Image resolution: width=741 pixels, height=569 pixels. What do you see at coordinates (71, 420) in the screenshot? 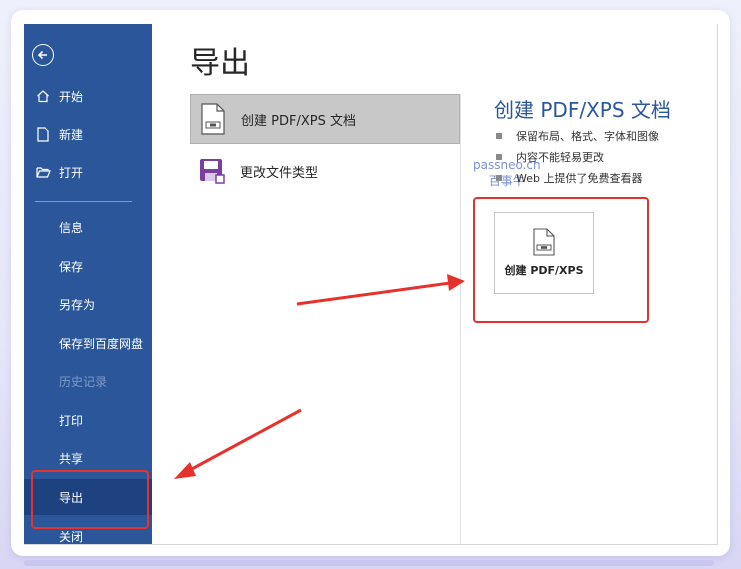
I see `sidebar-item-label: 打印` at bounding box center [71, 420].